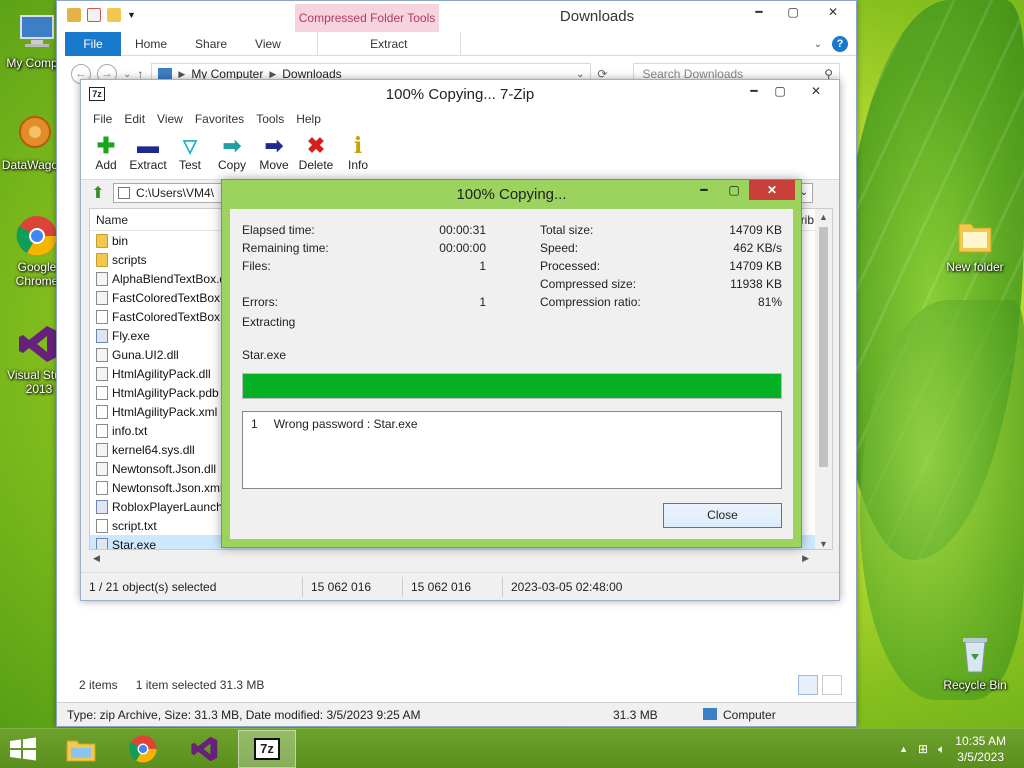  Describe the element at coordinates (190, 153) in the screenshot. I see `test-button: ▽ Test` at that location.